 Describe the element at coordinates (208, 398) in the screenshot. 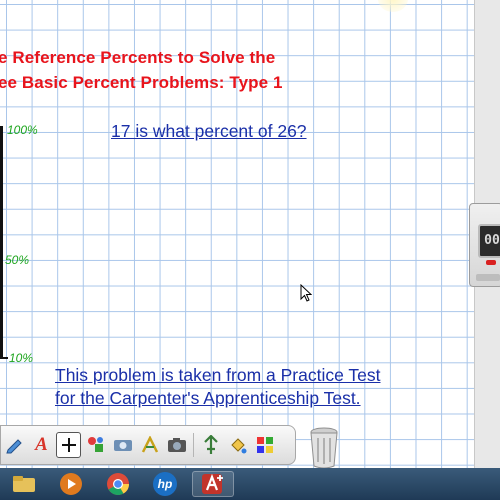

I see `note-line-2: for the Carpenter's Apprenticeship Test.` at that location.